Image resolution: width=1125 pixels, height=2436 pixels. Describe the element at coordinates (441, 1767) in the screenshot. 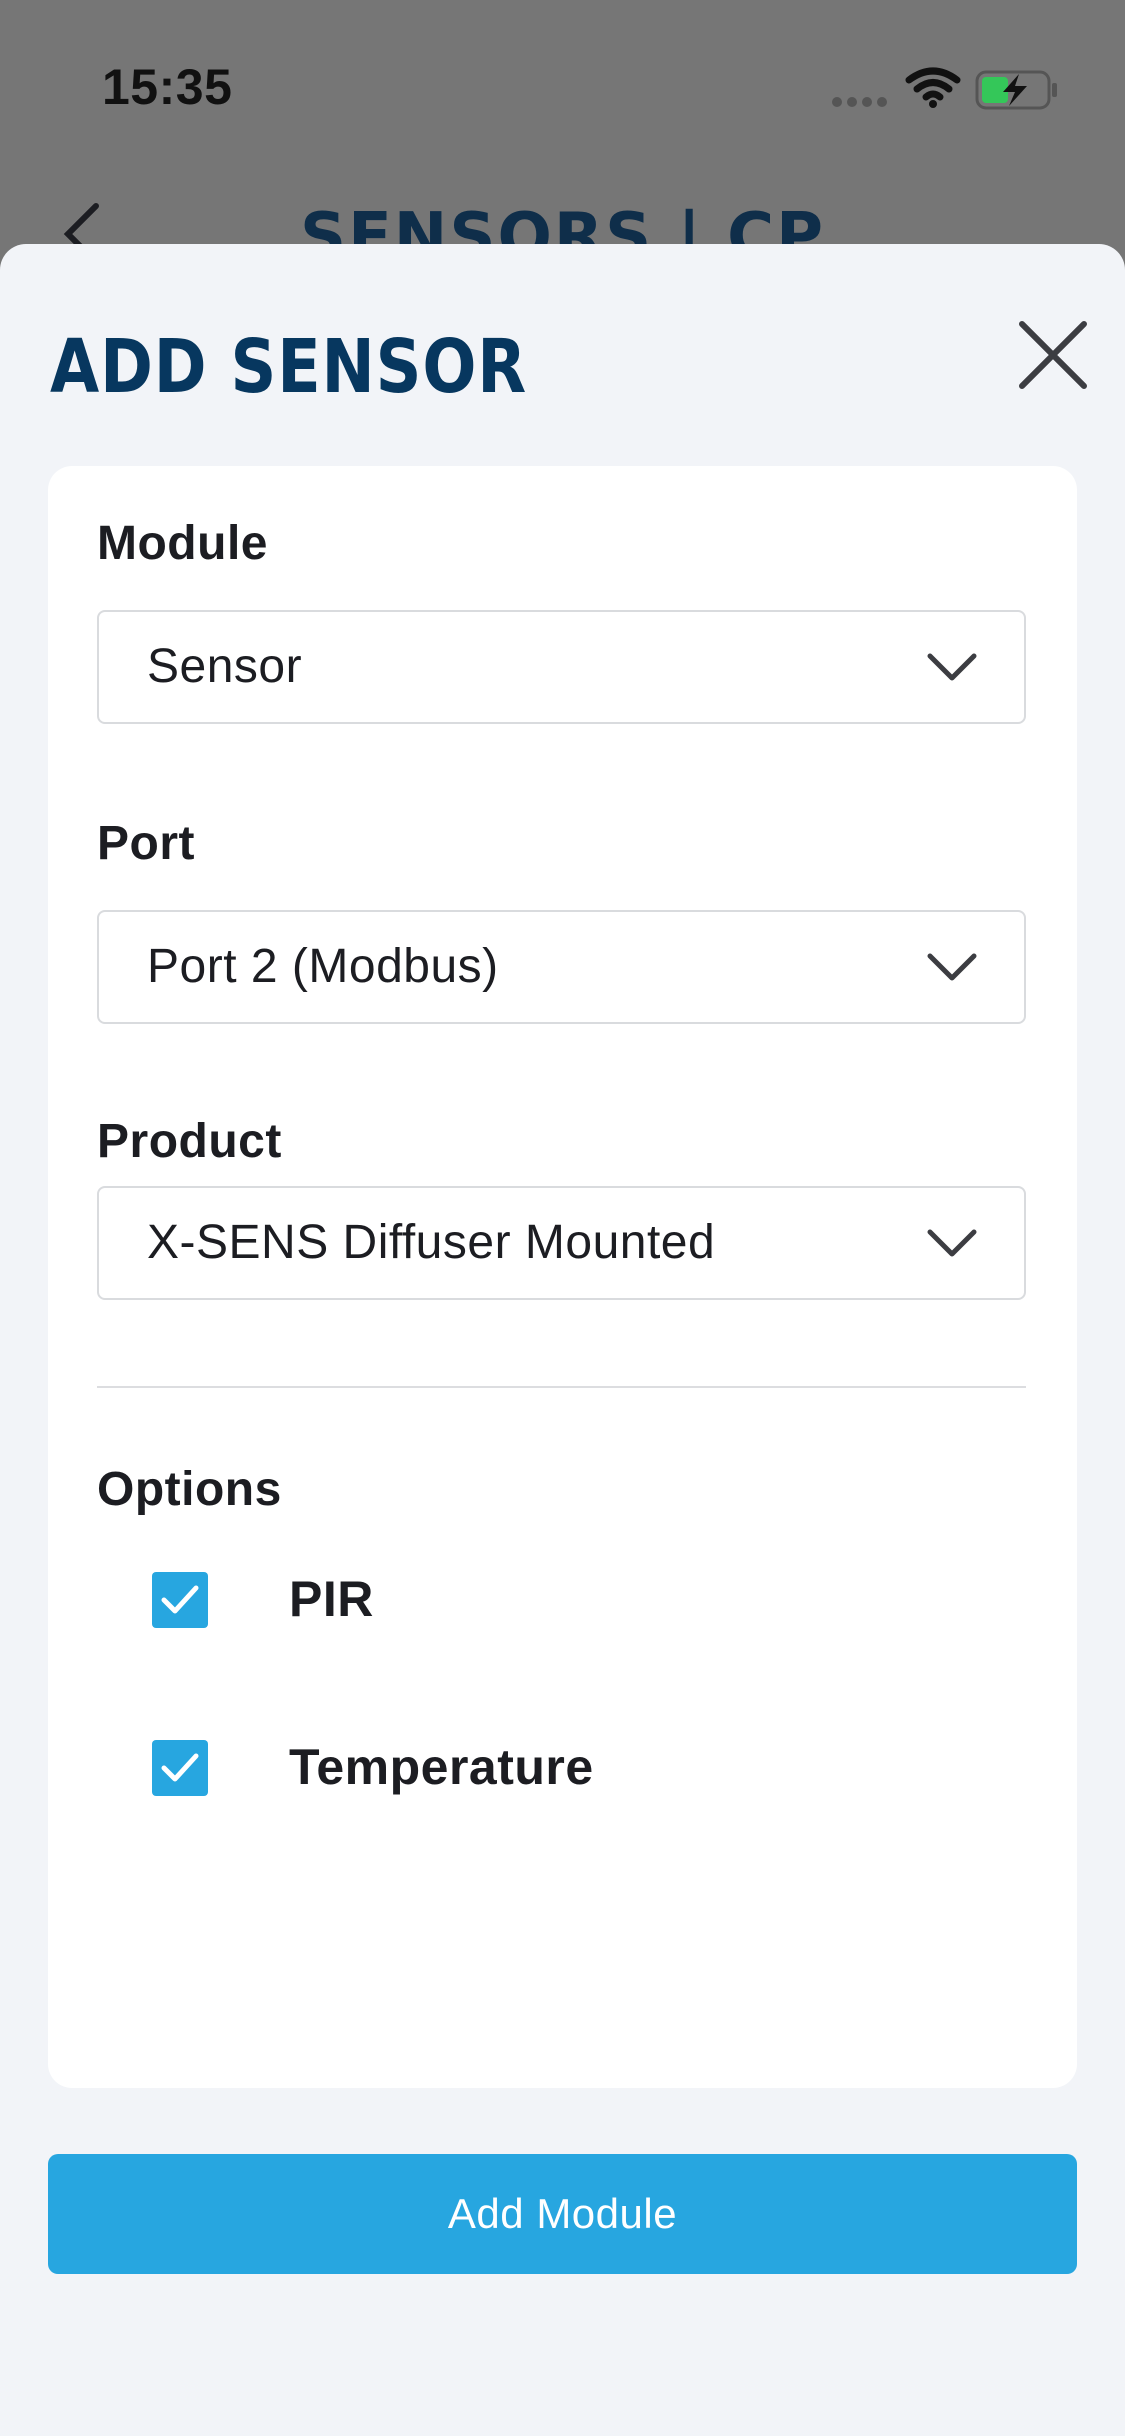

I see `temperature-label: Temperature` at that location.